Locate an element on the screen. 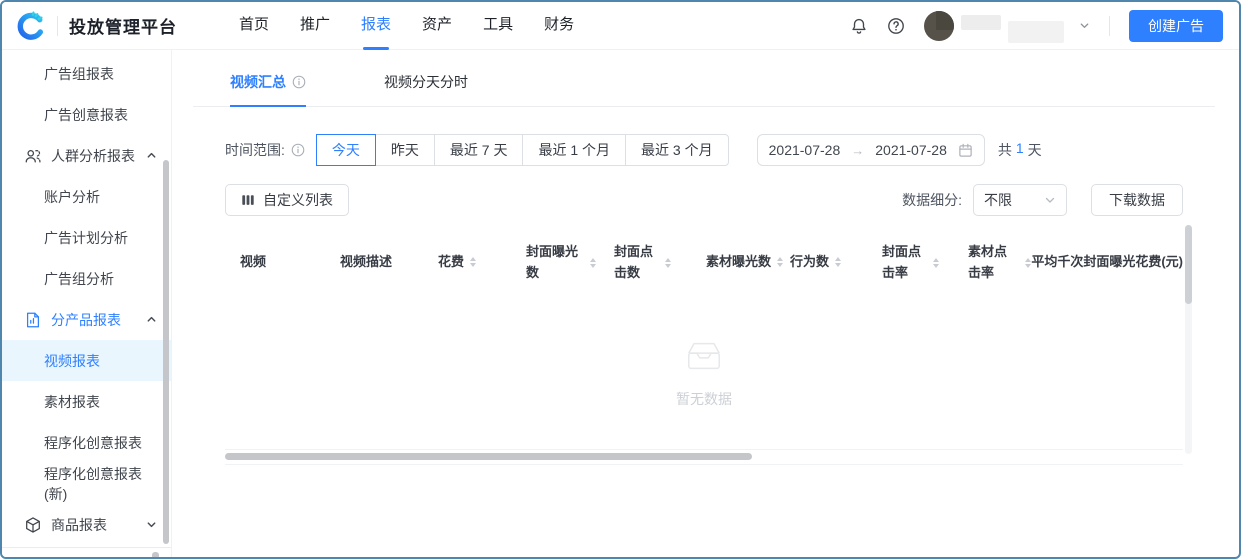  sidebar-item-label: 分产品报表 is located at coordinates (86, 319).